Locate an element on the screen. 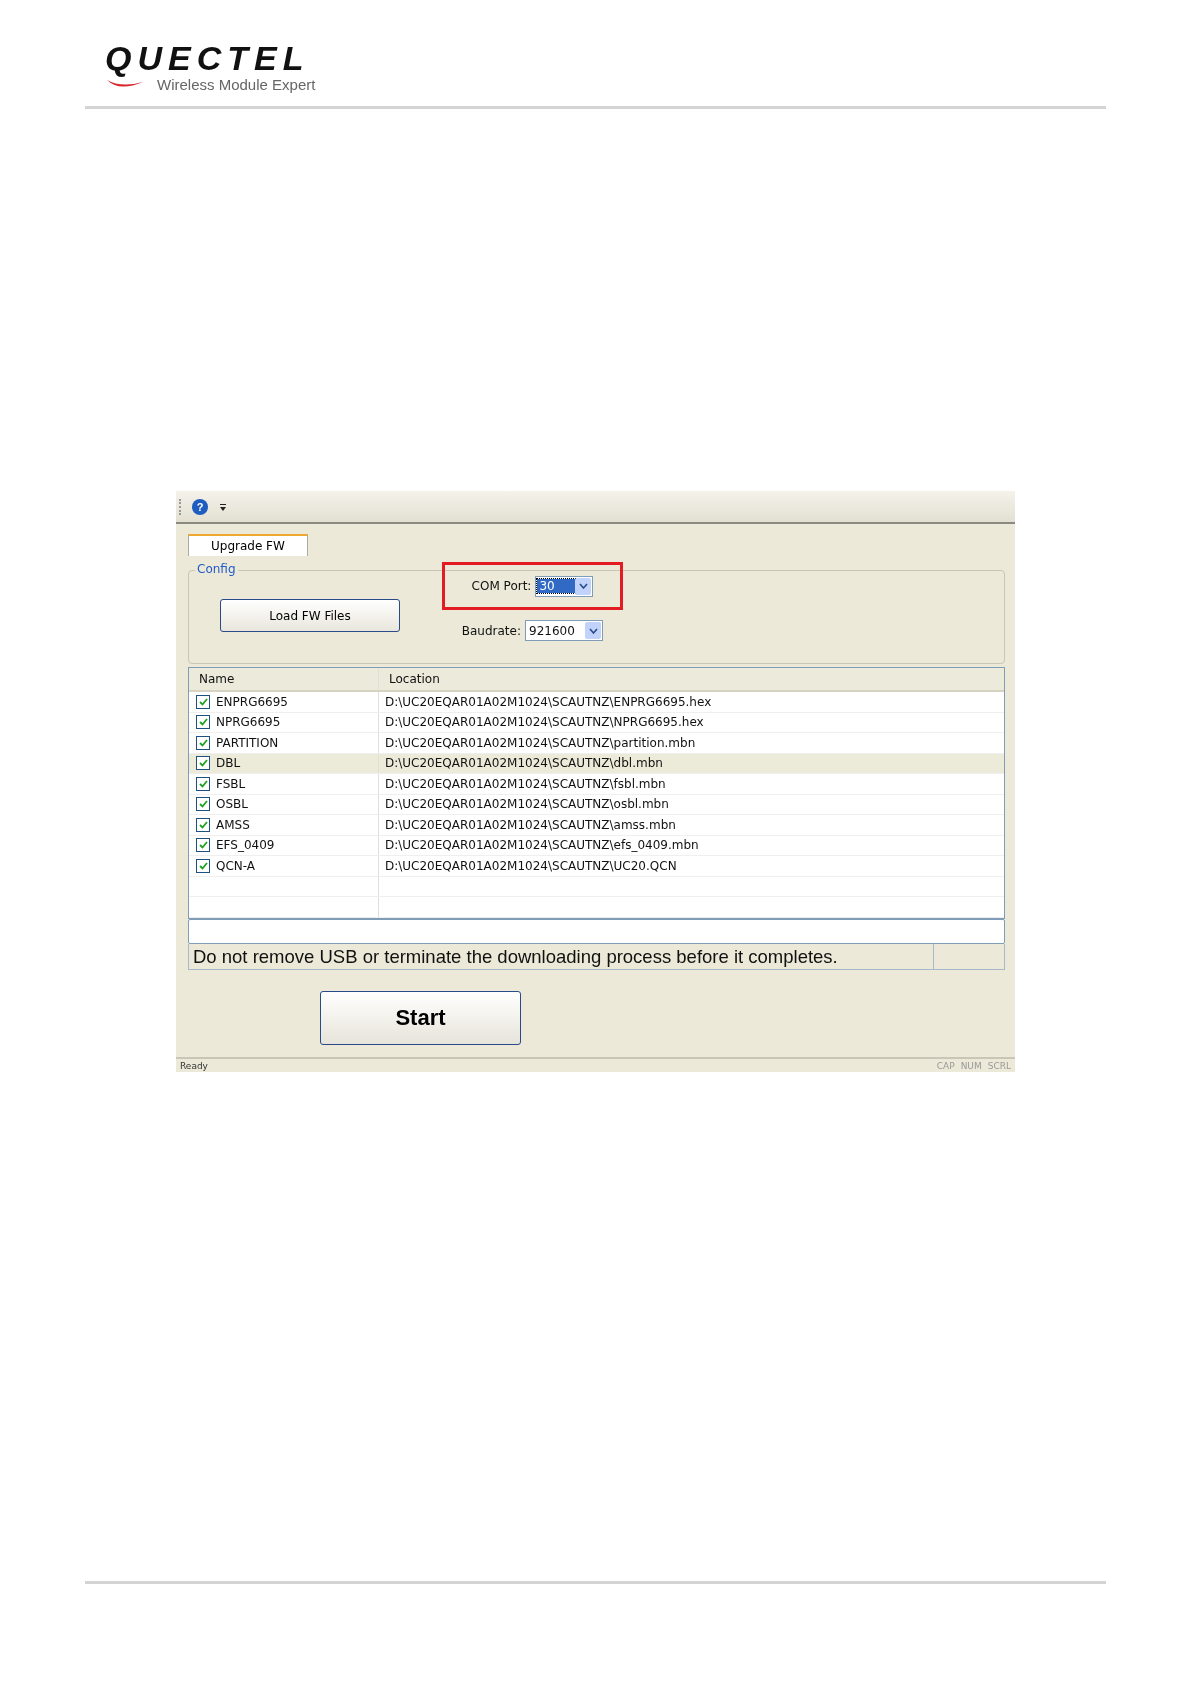  company-logo: QUECTEL is located at coordinates (208, 58).